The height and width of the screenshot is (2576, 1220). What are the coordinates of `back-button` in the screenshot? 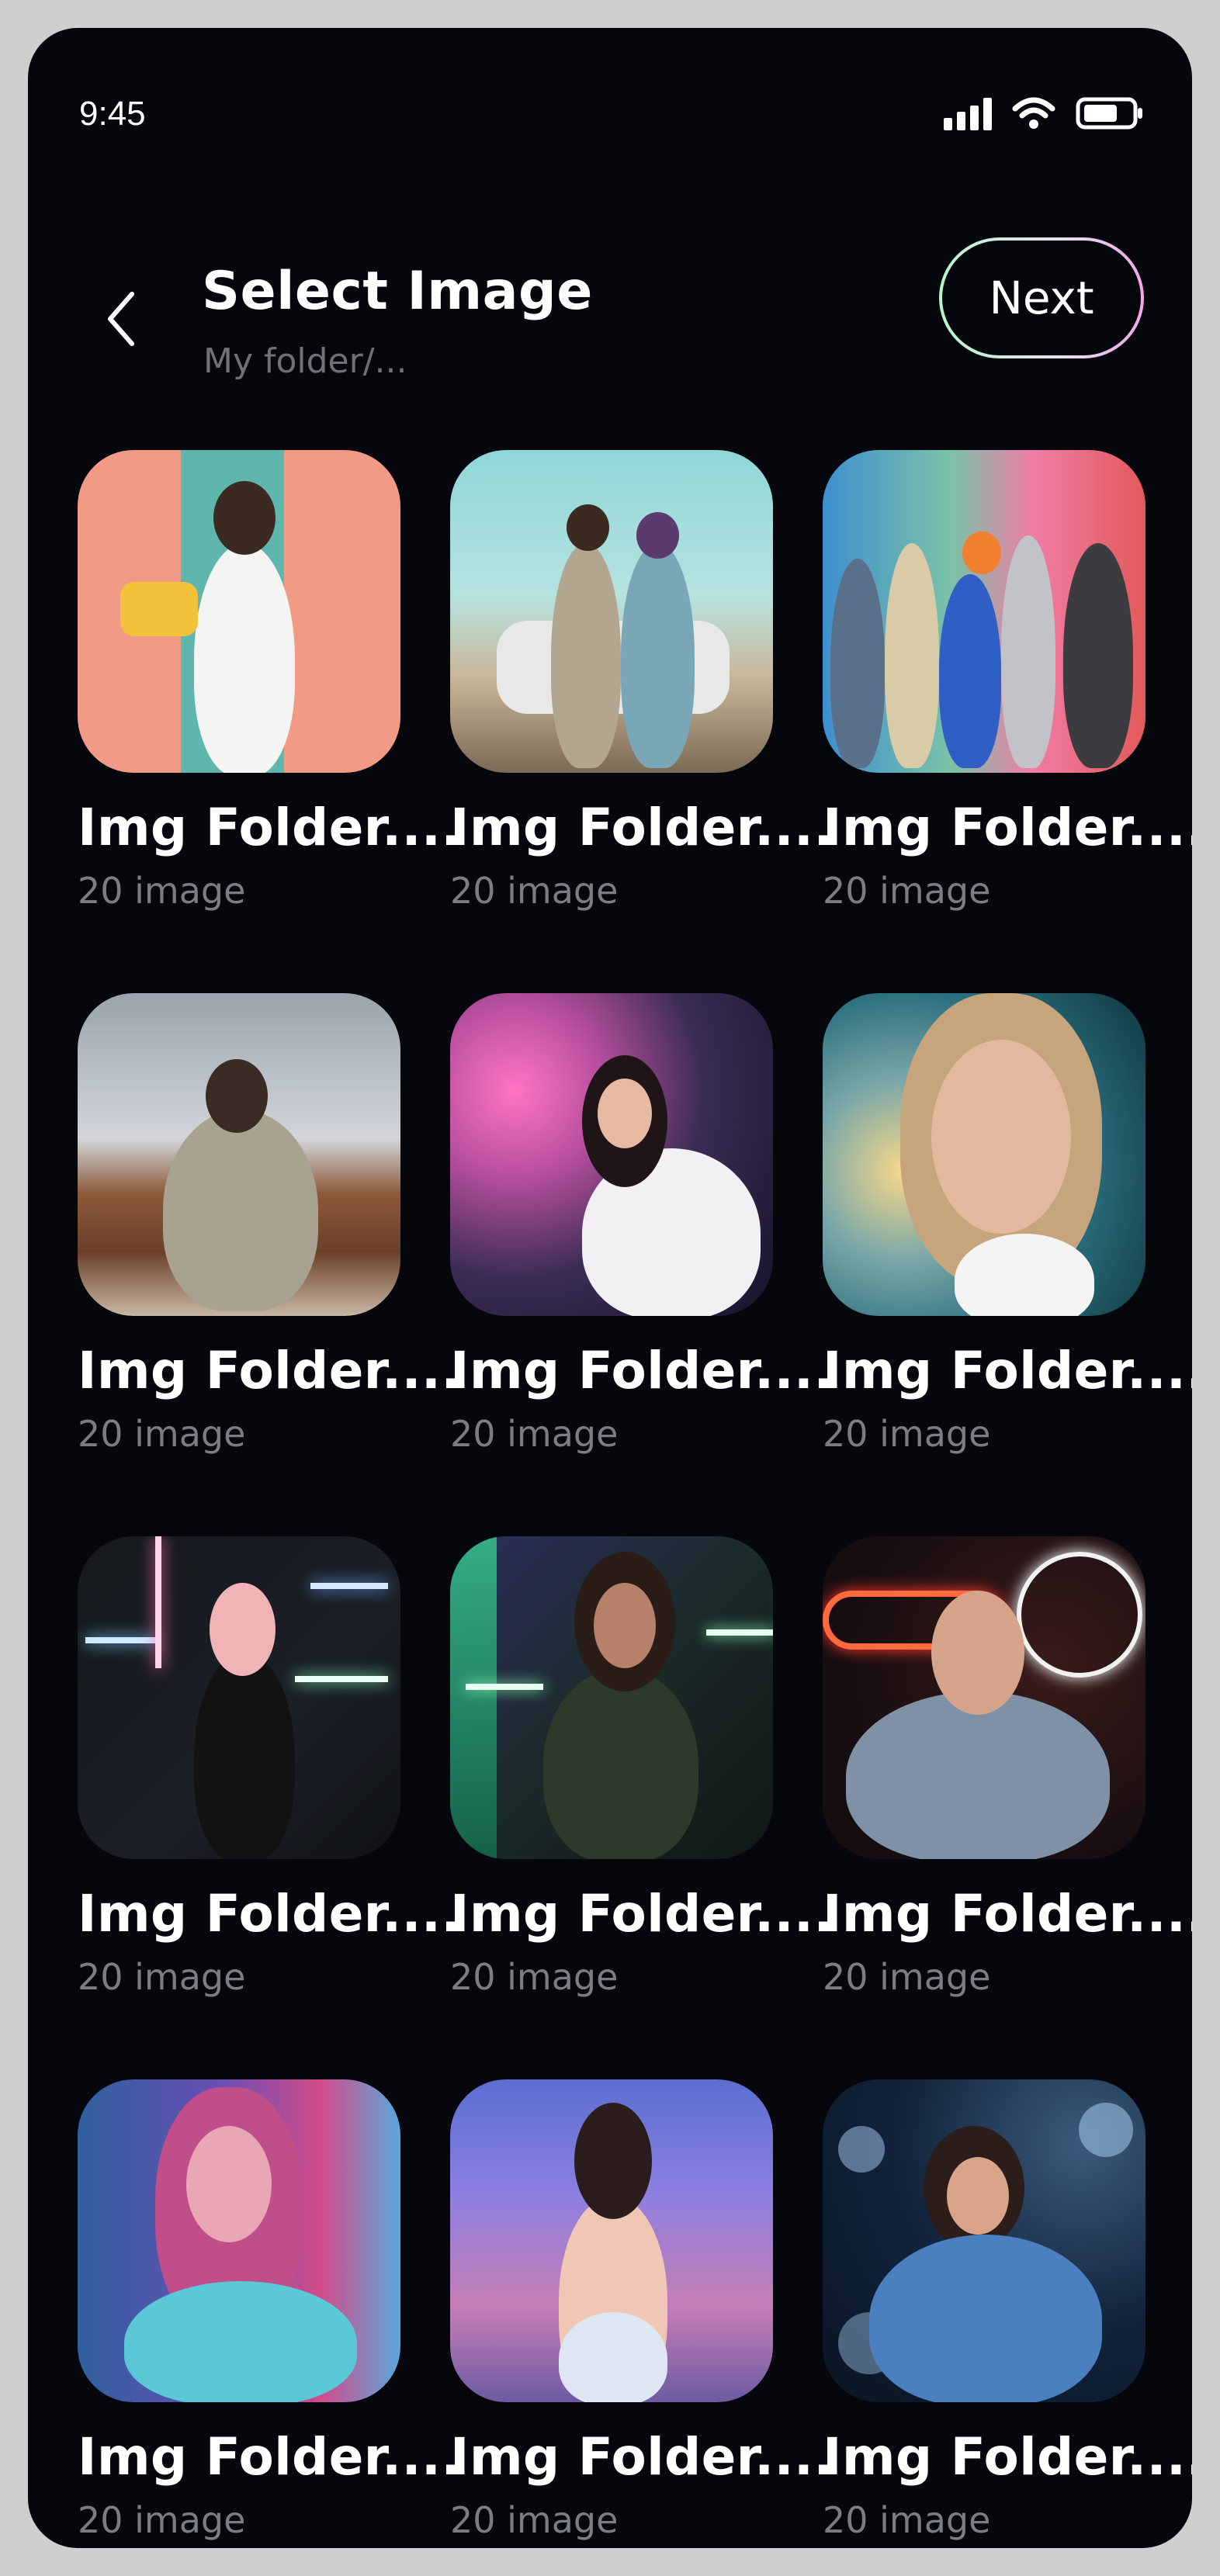 It's located at (121, 319).